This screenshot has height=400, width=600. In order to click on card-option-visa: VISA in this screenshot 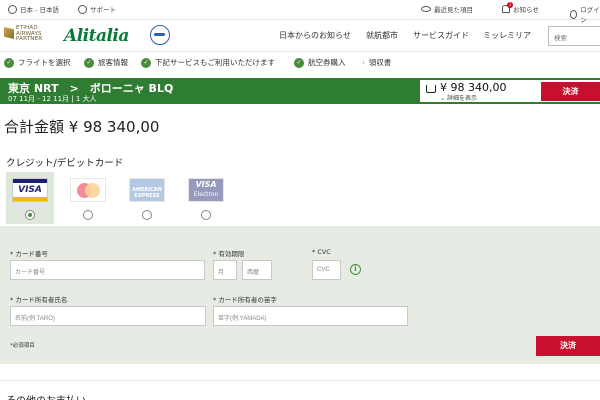, I will do `click(30, 198)`.